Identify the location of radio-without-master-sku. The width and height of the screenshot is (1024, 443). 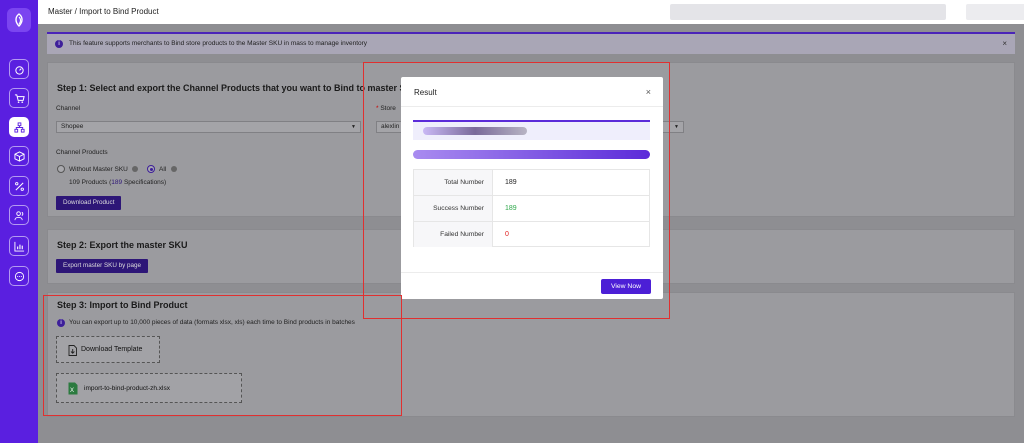
(61, 169).